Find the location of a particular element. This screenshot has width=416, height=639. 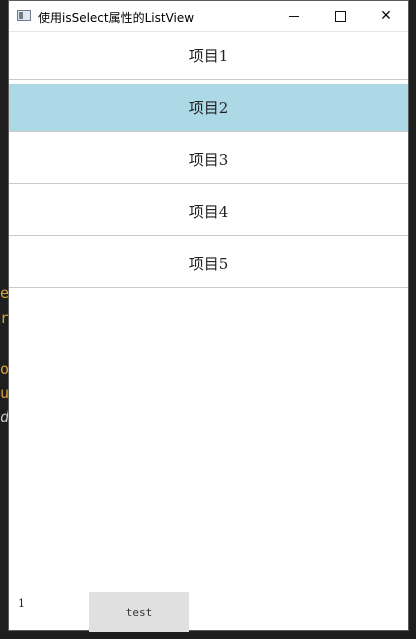

list-item: 项目5 is located at coordinates (208, 264).